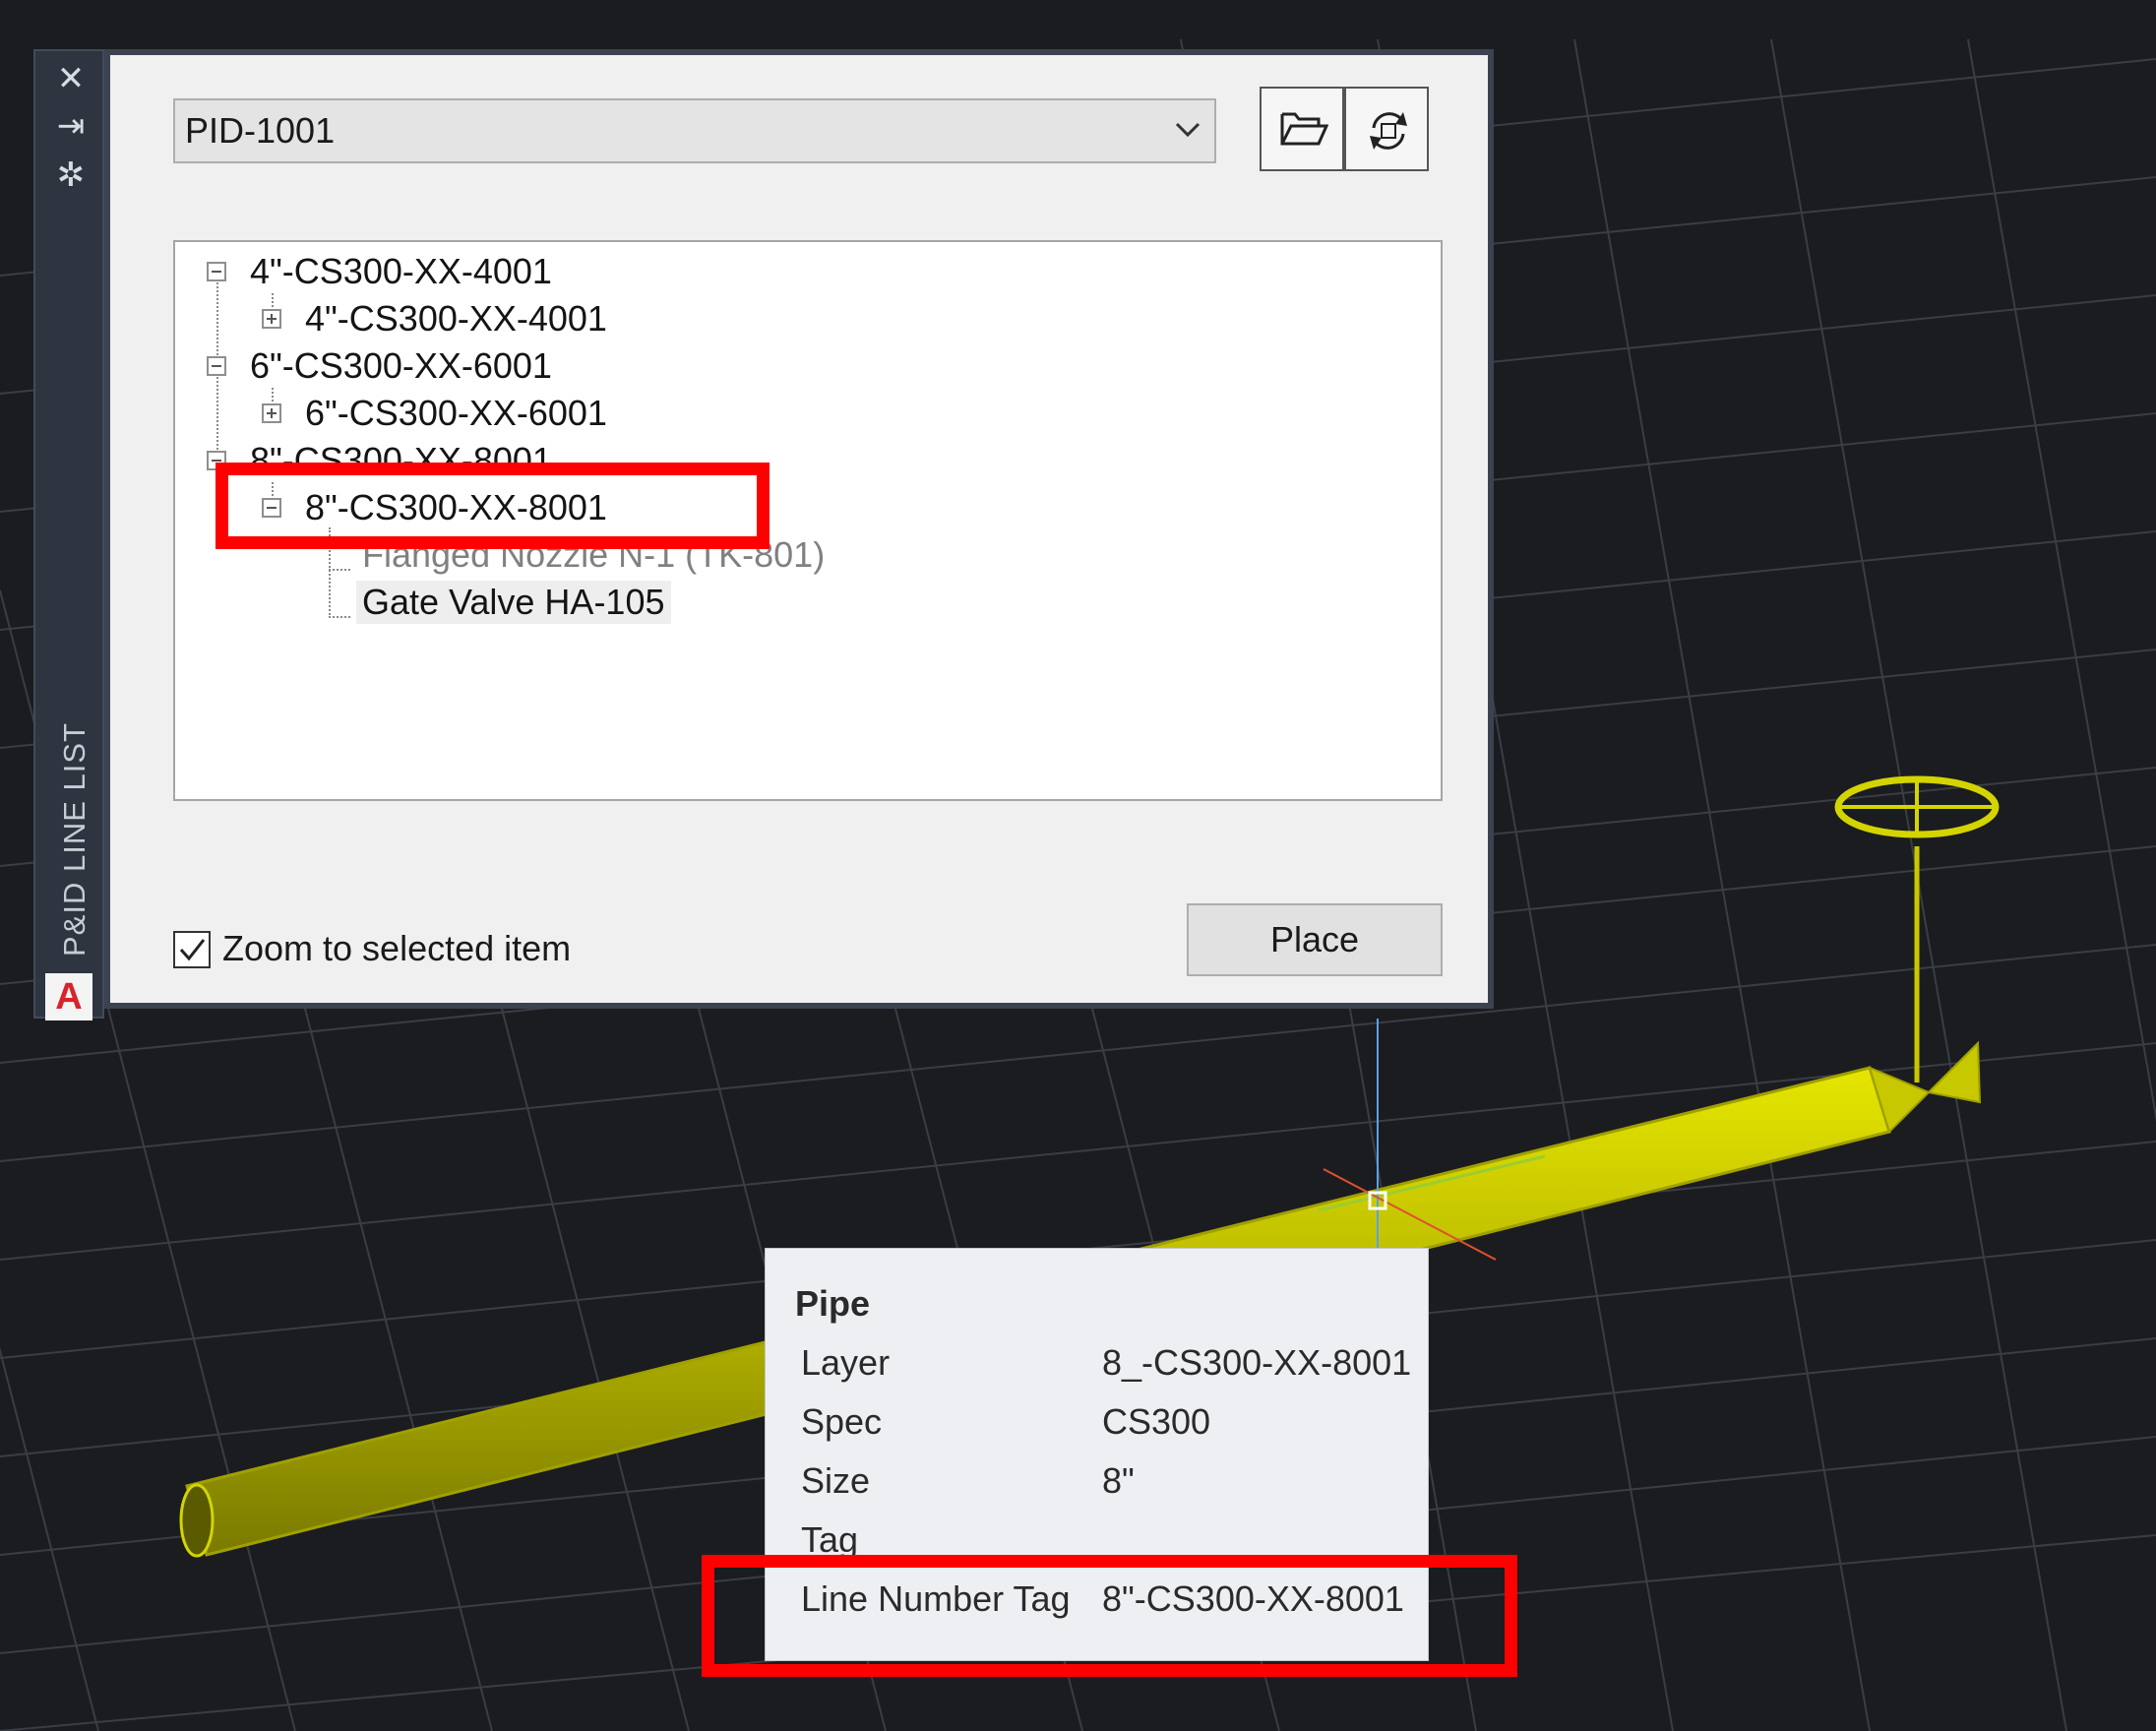 The image size is (2156, 1731). I want to click on zoom-to-selected-checkbox, so click(192, 949).